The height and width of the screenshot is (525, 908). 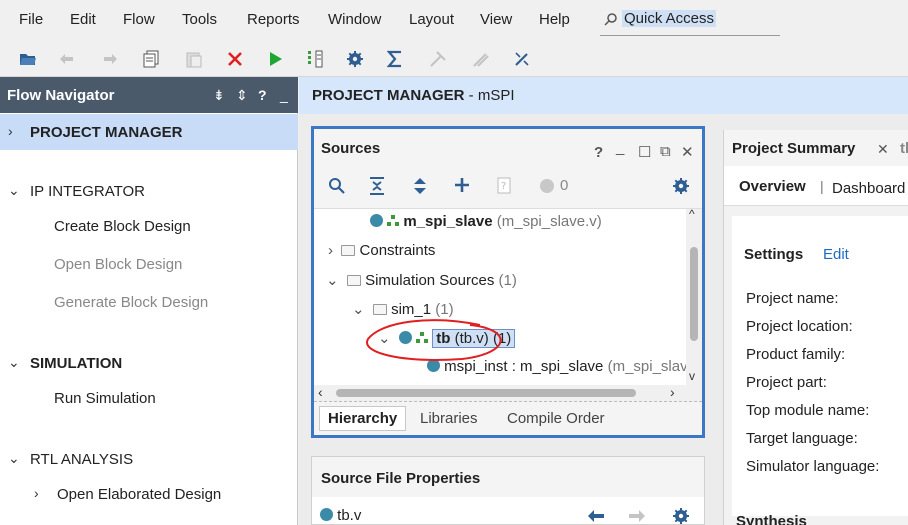 I want to click on float-icon: ⧉, so click(x=665, y=151).